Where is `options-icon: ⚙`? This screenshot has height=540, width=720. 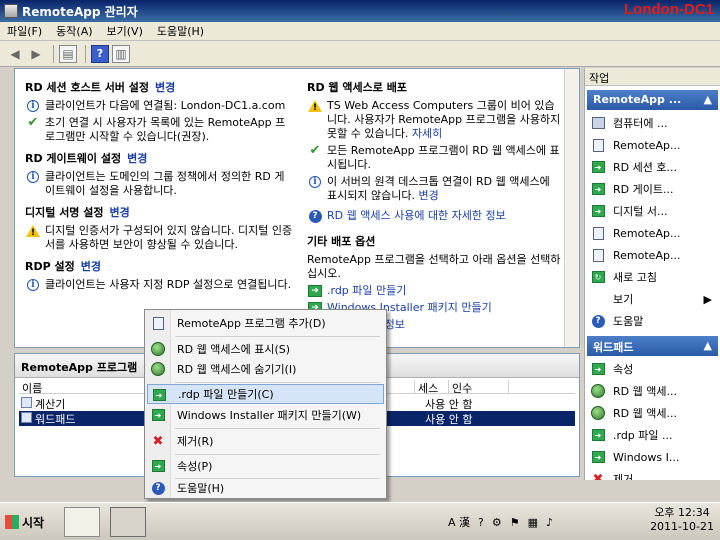 options-icon: ⚙ is located at coordinates (497, 522).